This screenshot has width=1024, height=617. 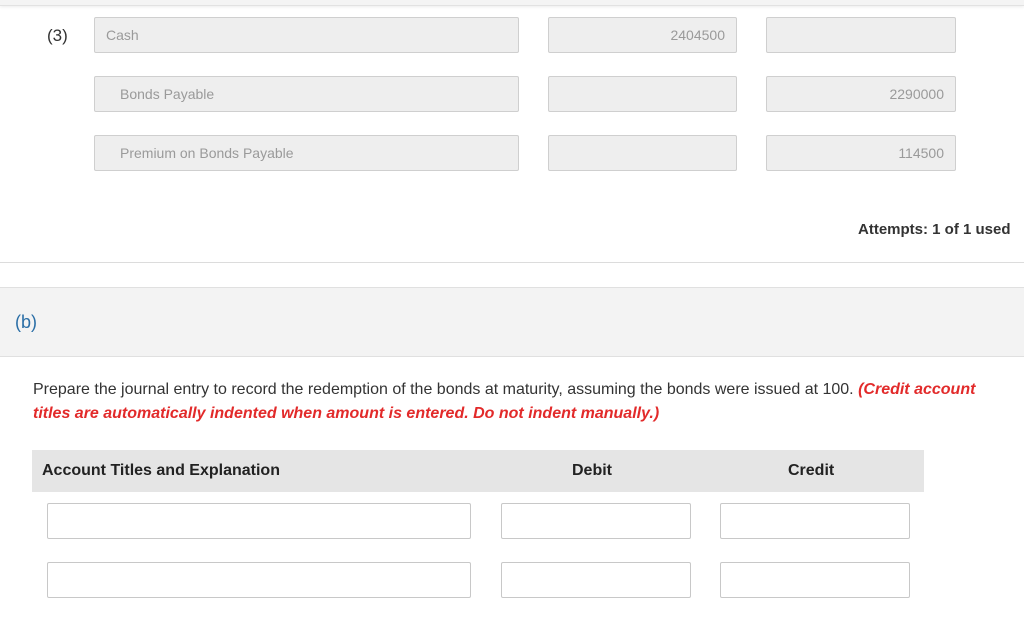 What do you see at coordinates (161, 470) in the screenshot?
I see `column-header-account: Account Titles and Explanation` at bounding box center [161, 470].